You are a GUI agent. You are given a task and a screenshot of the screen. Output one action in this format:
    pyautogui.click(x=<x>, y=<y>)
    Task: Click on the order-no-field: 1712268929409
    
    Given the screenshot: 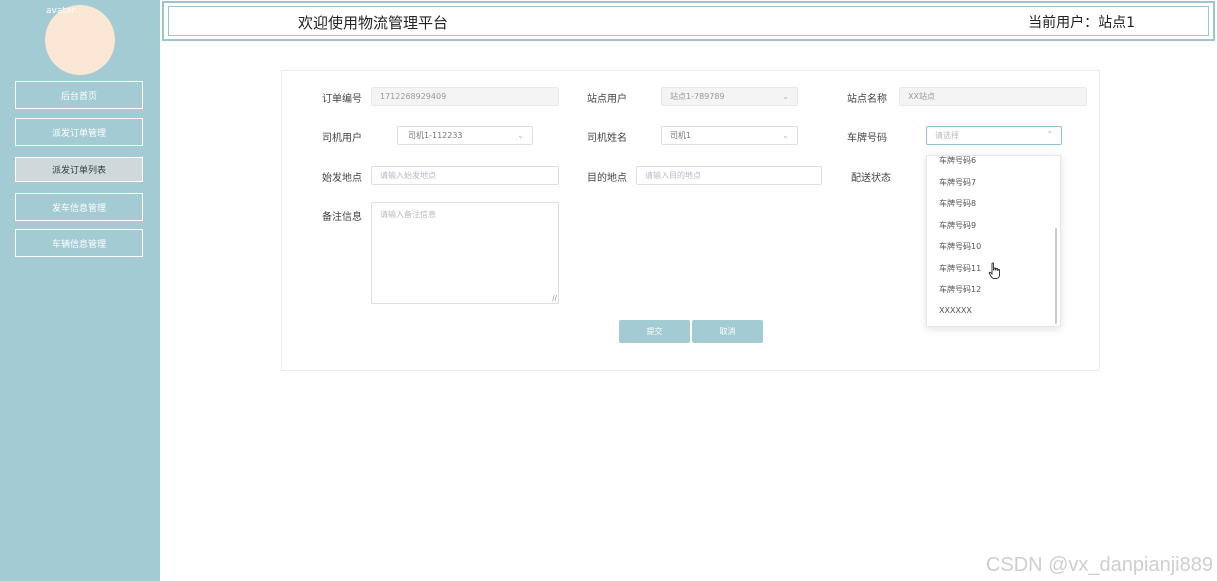 What is the action you would take?
    pyautogui.click(x=465, y=96)
    